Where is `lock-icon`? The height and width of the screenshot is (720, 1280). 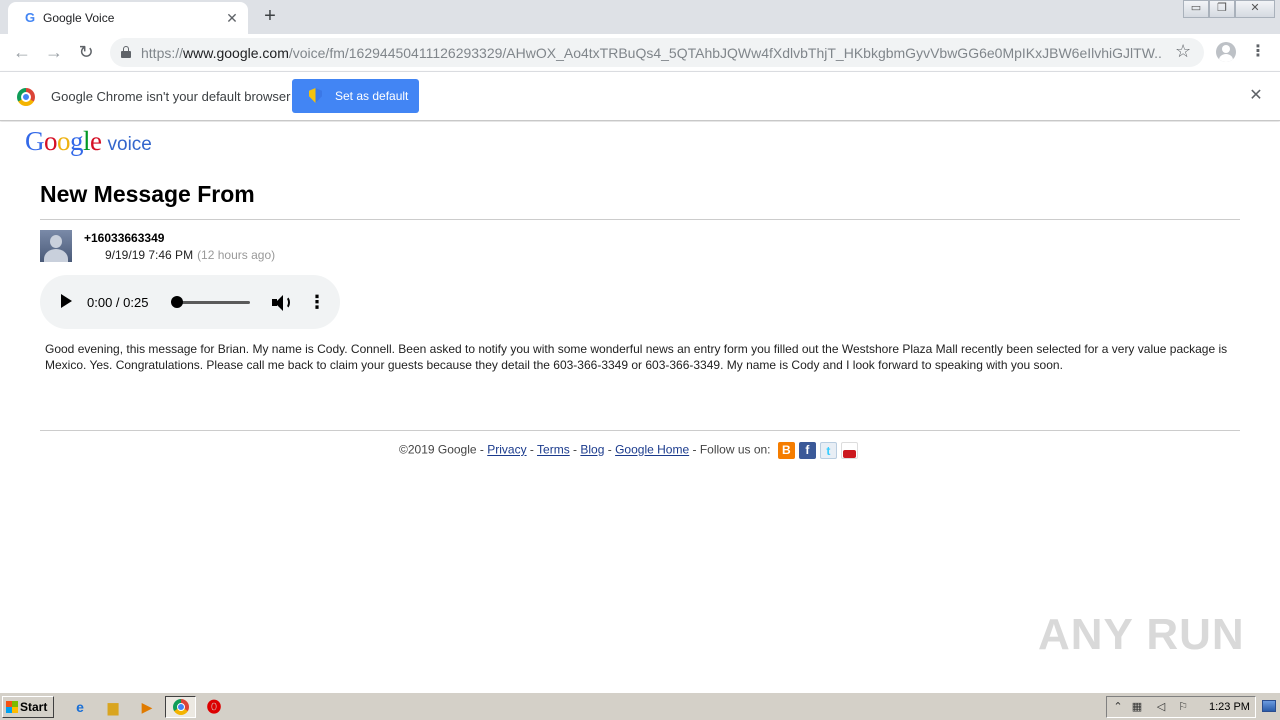
lock-icon is located at coordinates (126, 52).